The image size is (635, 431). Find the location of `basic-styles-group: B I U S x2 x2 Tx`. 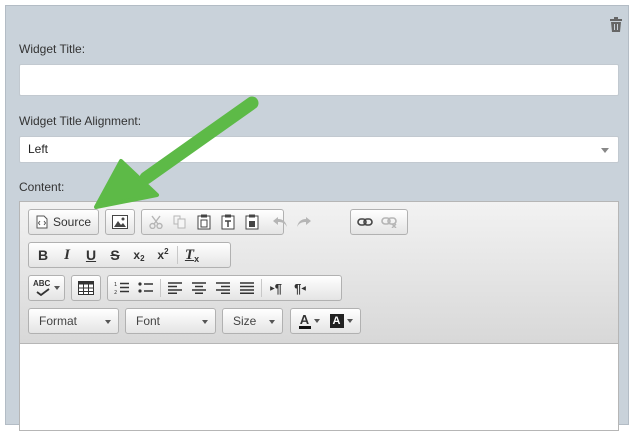

basic-styles-group: B I U S x2 x2 Tx is located at coordinates (129, 255).